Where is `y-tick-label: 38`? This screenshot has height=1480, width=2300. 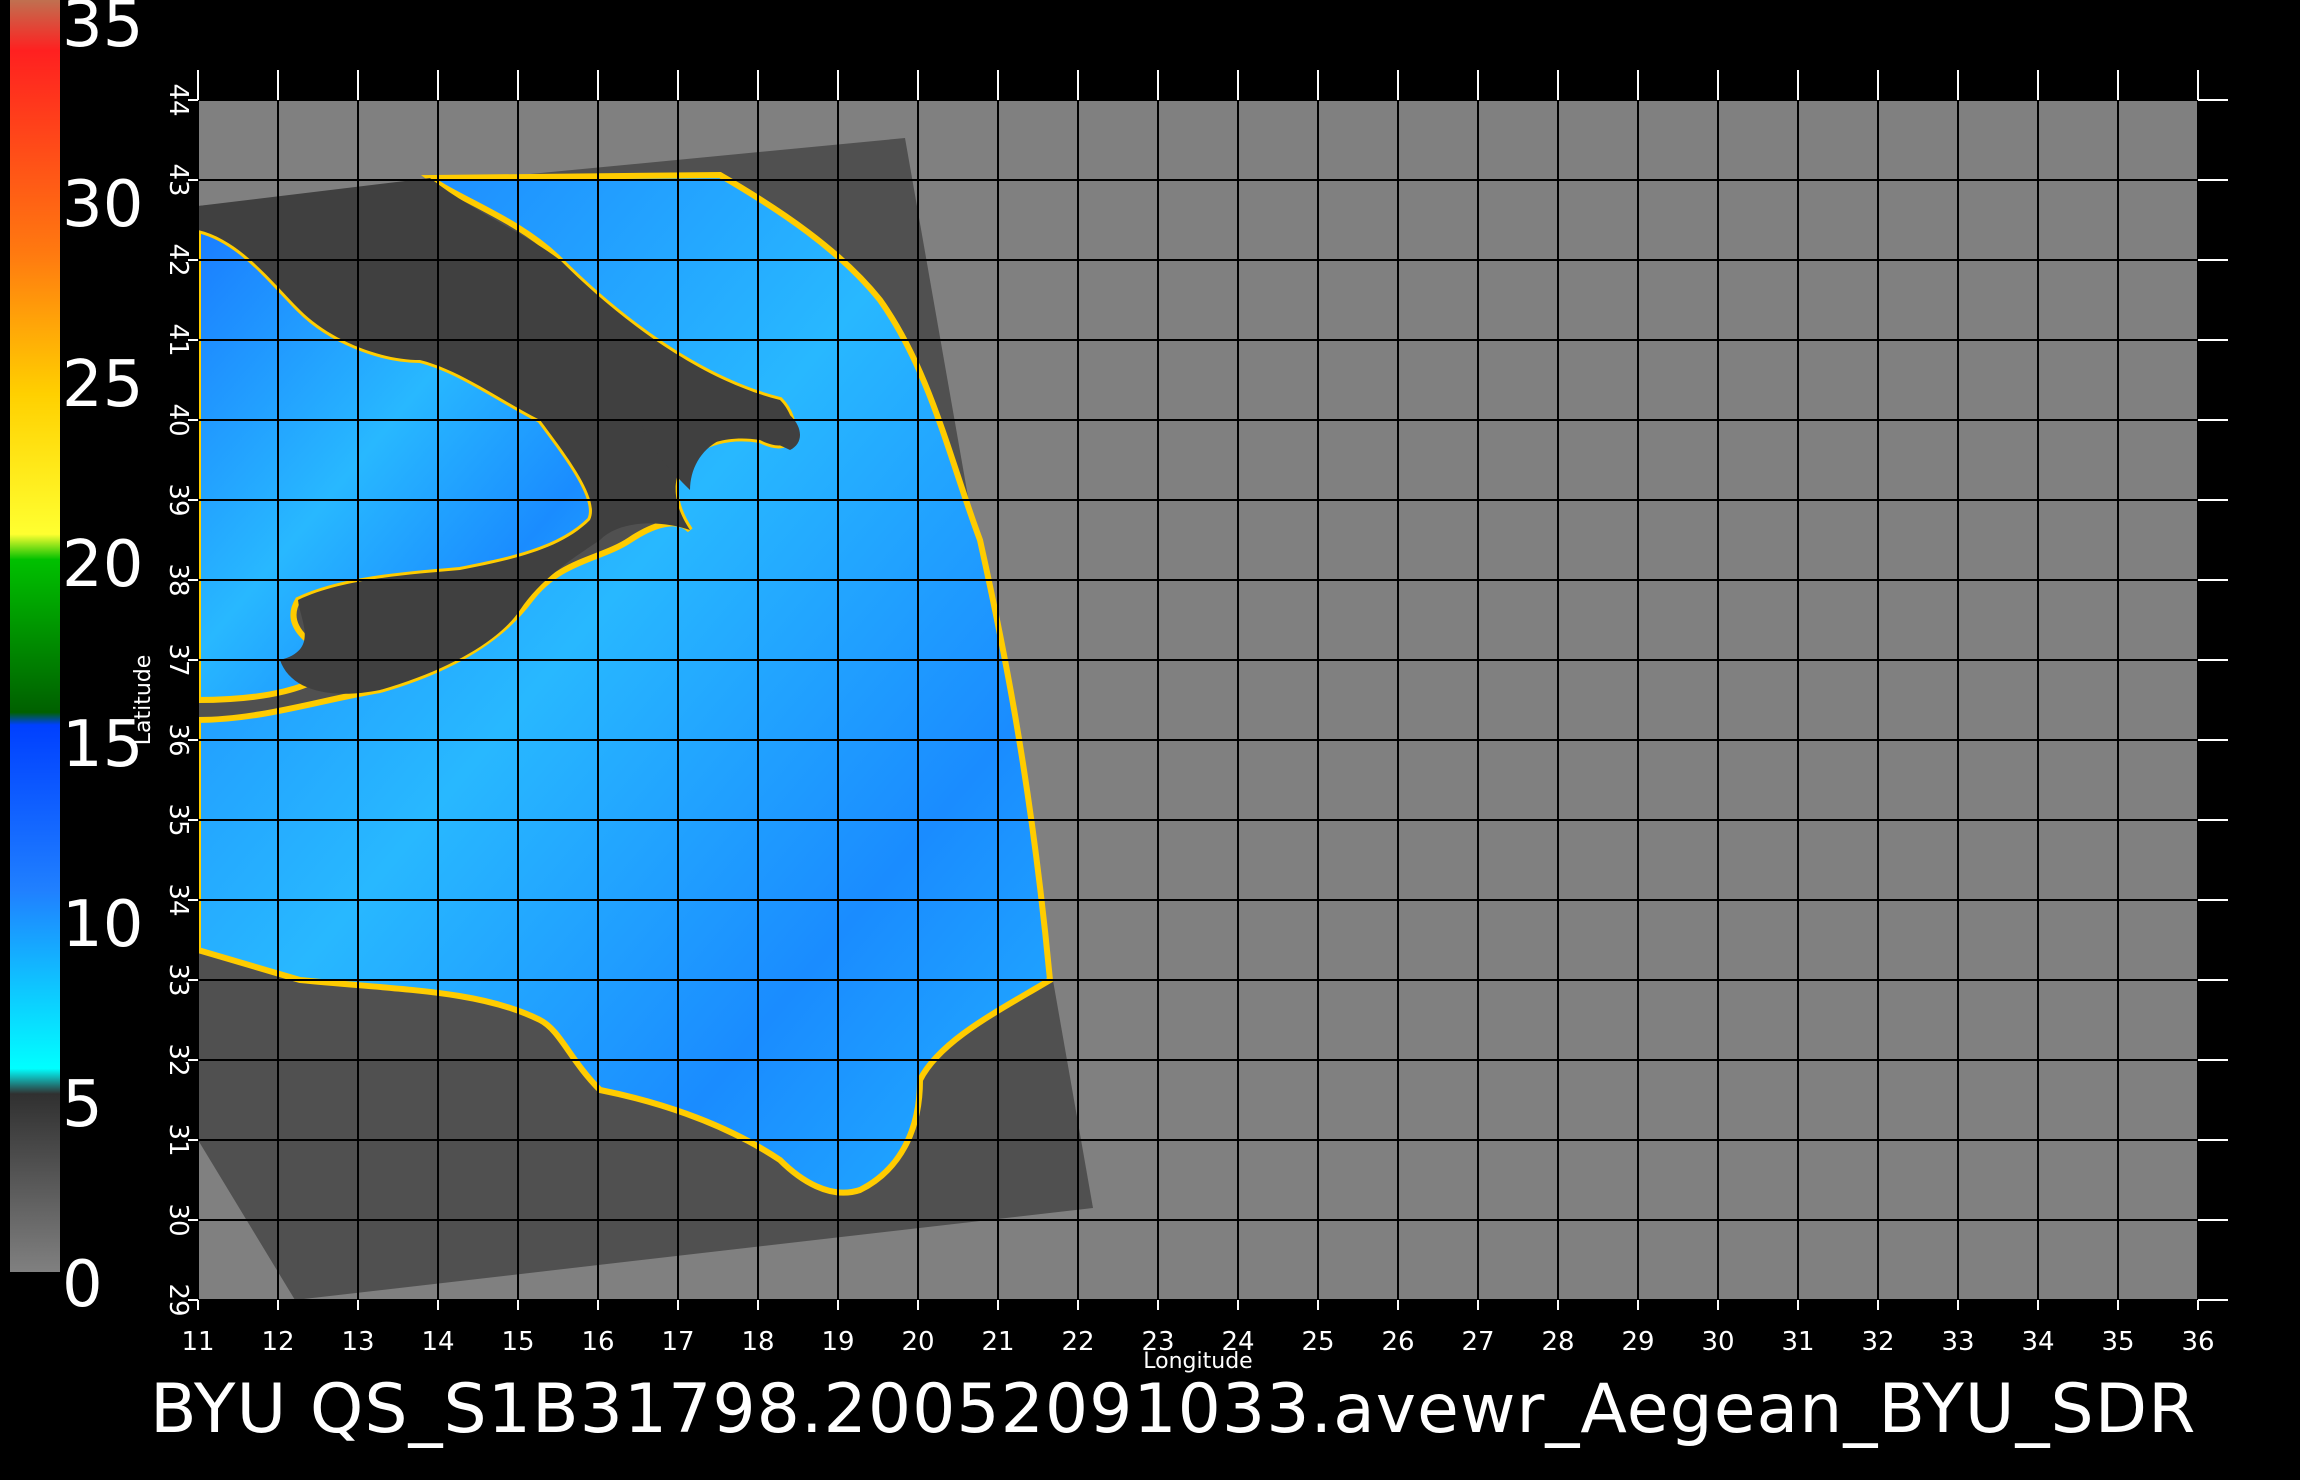 y-tick-label: 38 is located at coordinates (178, 579).